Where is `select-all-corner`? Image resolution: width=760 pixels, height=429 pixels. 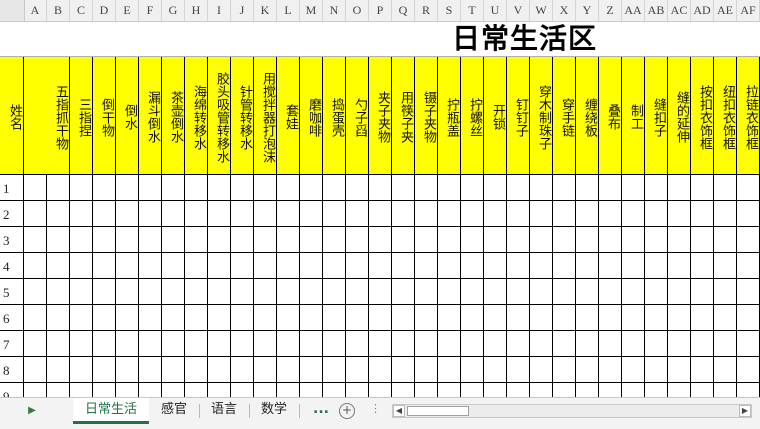 select-all-corner is located at coordinates (12, 10).